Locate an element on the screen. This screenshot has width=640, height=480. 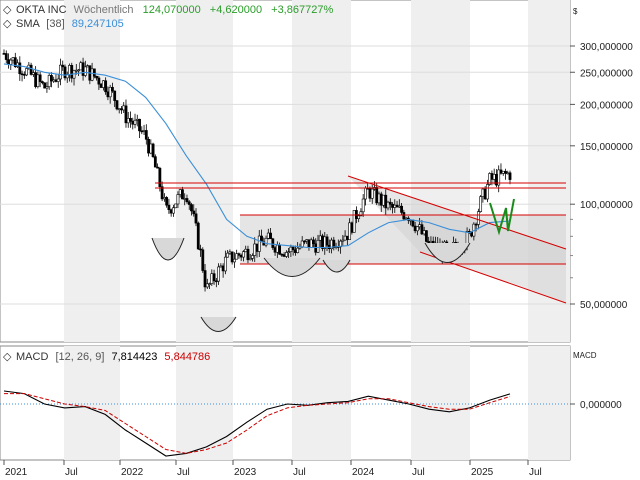
price-tick-label: 200,000000 is located at coordinates (606, 105).